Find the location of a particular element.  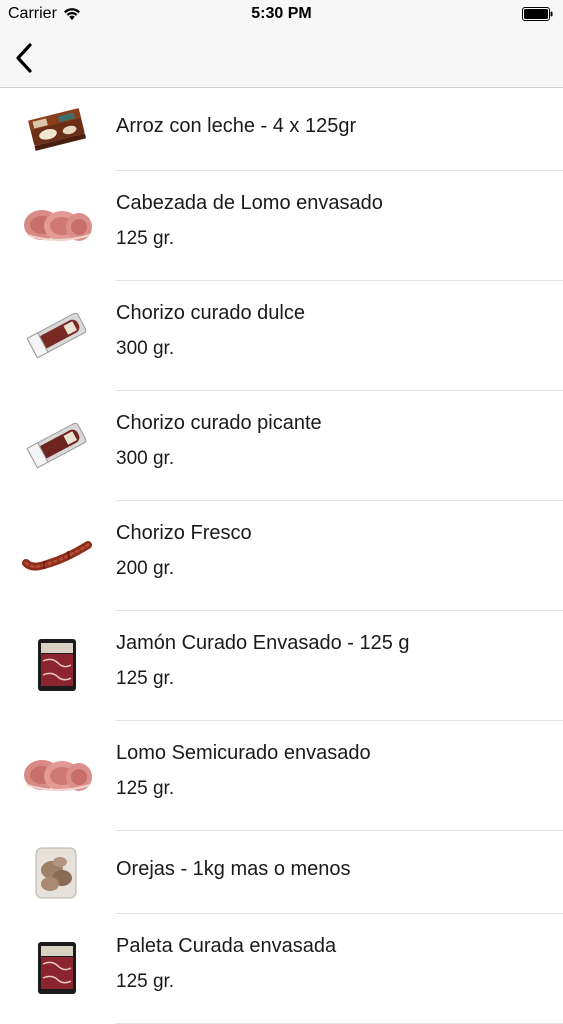

chevron-left-icon is located at coordinates (24, 58).